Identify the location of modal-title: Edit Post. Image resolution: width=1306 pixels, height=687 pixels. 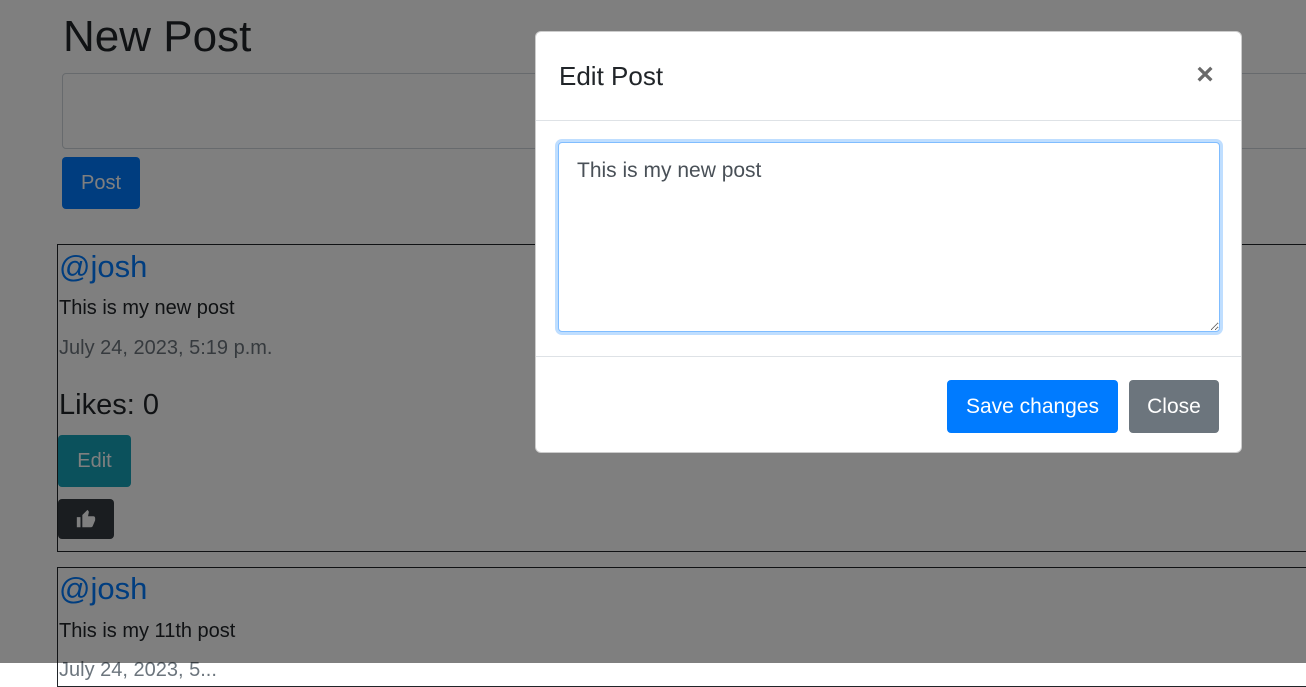
(611, 76).